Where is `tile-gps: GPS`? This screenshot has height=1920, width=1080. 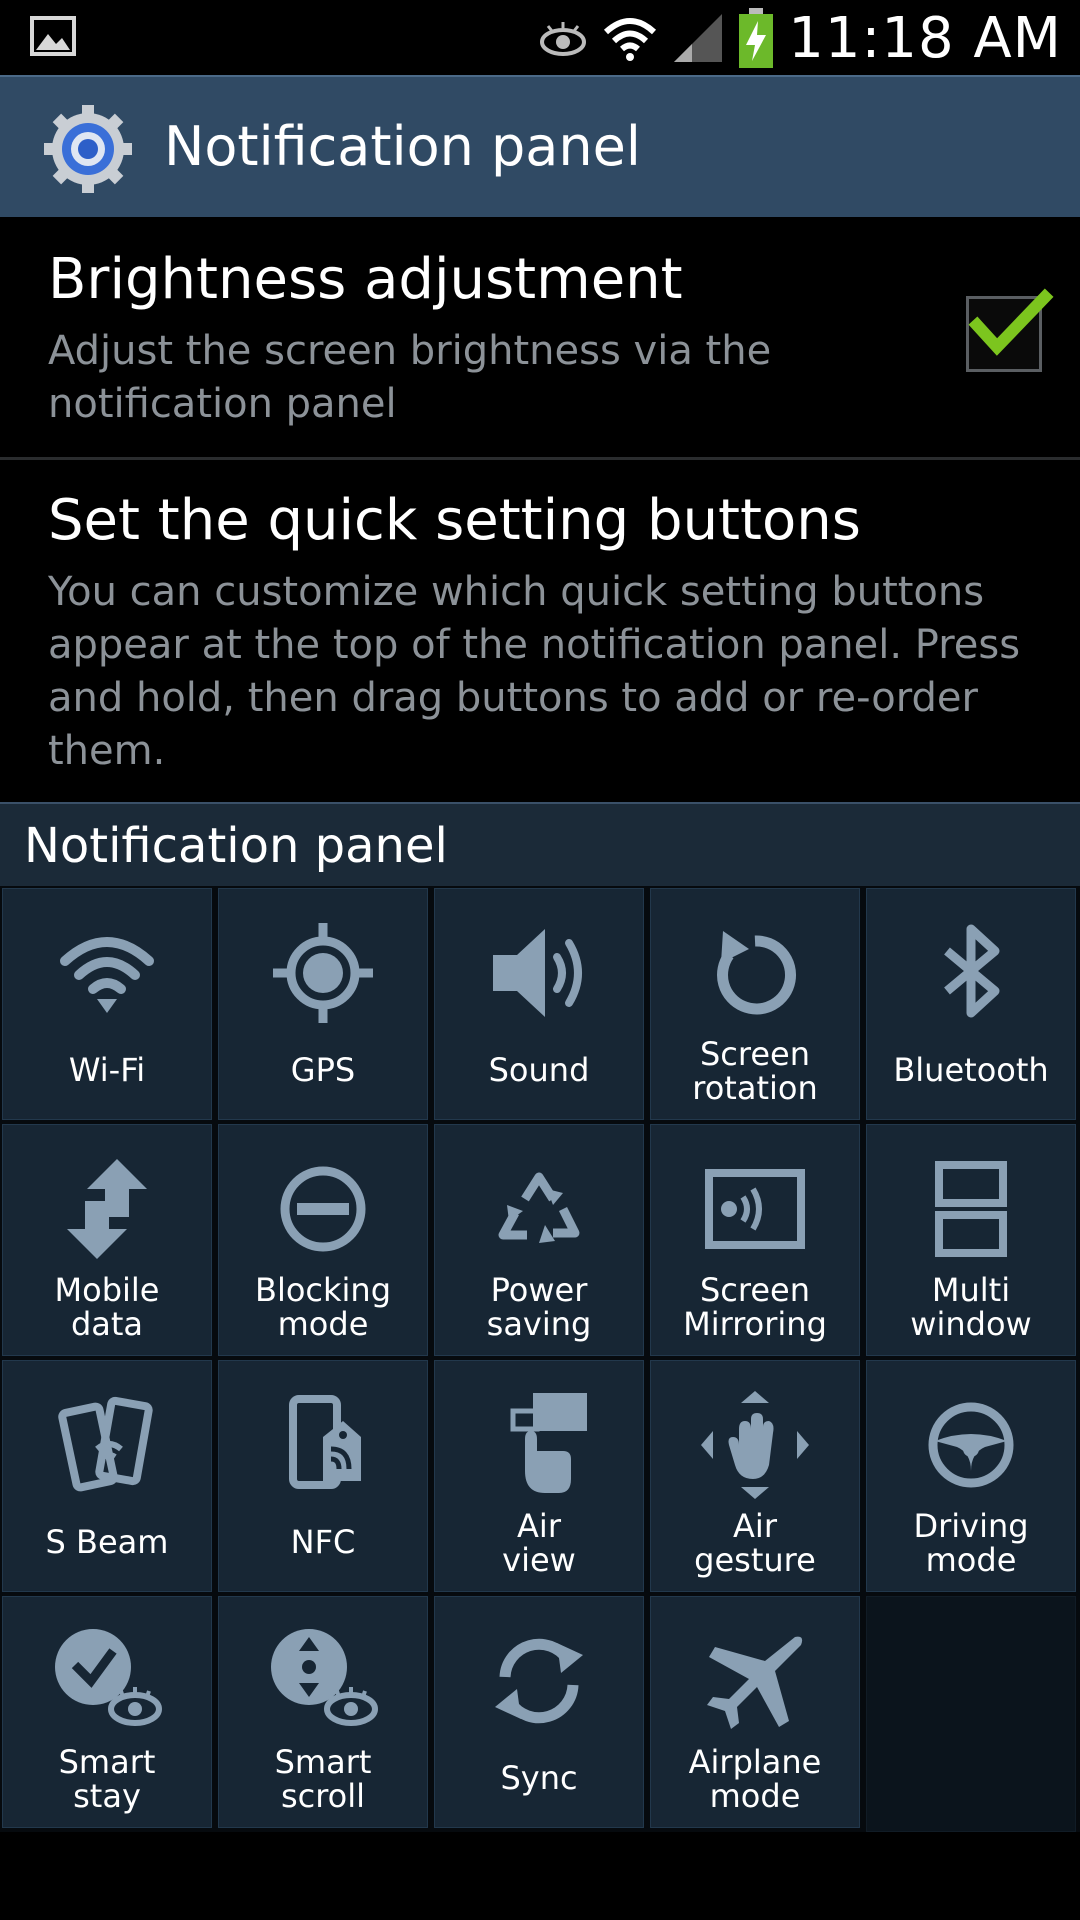 tile-gps: GPS is located at coordinates (323, 1004).